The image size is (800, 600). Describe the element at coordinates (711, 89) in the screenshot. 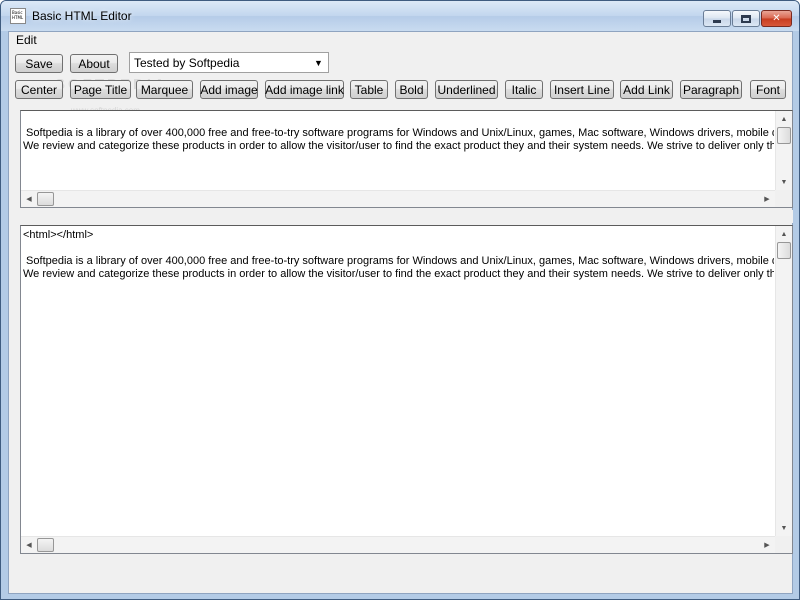

I see `paragraph-button: Paragraph` at that location.